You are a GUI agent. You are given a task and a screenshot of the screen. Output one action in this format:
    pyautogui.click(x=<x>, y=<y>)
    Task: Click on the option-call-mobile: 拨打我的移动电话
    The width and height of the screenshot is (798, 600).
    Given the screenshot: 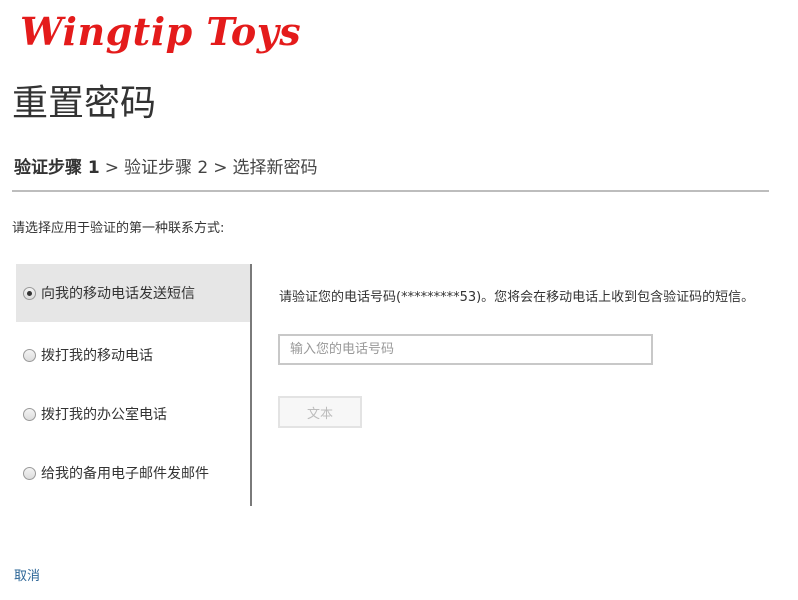 What is the action you would take?
    pyautogui.click(x=133, y=355)
    